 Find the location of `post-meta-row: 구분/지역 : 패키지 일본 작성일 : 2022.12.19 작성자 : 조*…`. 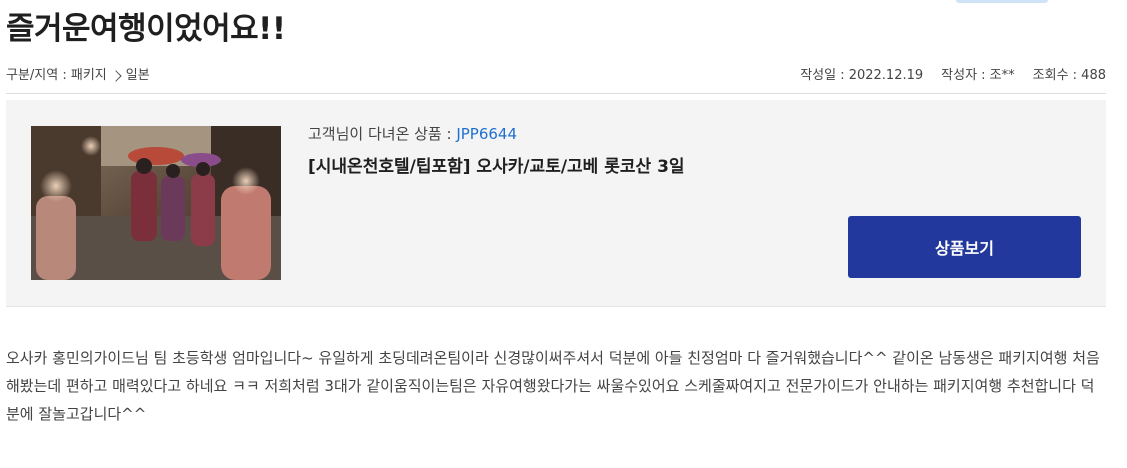

post-meta-row: 구분/지역 : 패키지 일본 작성일 : 2022.12.19 작성자 : 조*… is located at coordinates (556, 77).